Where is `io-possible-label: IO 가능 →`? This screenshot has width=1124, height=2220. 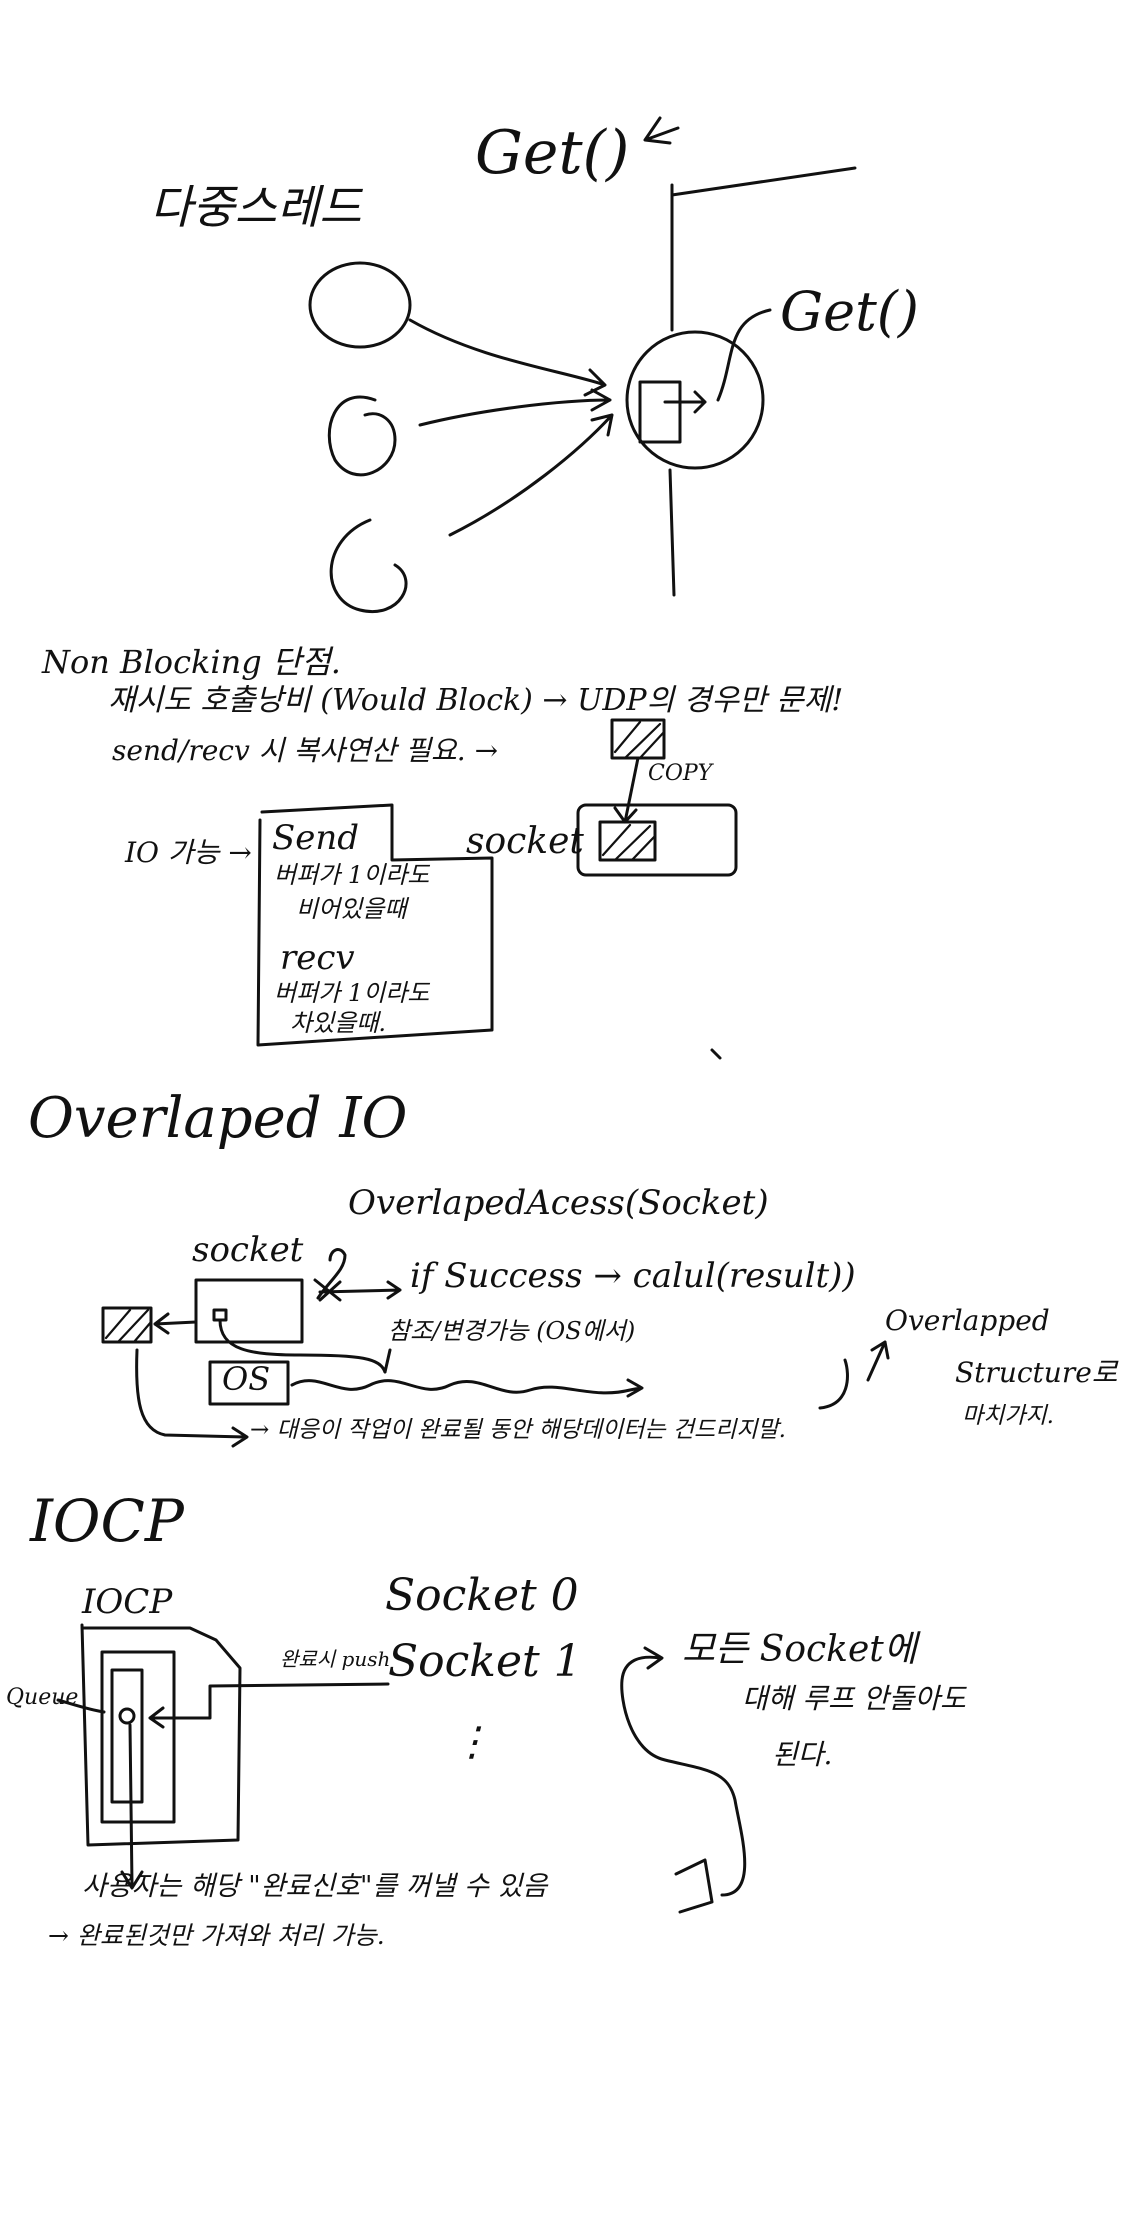
io-possible-label: IO 가능 → is located at coordinates (188, 852).